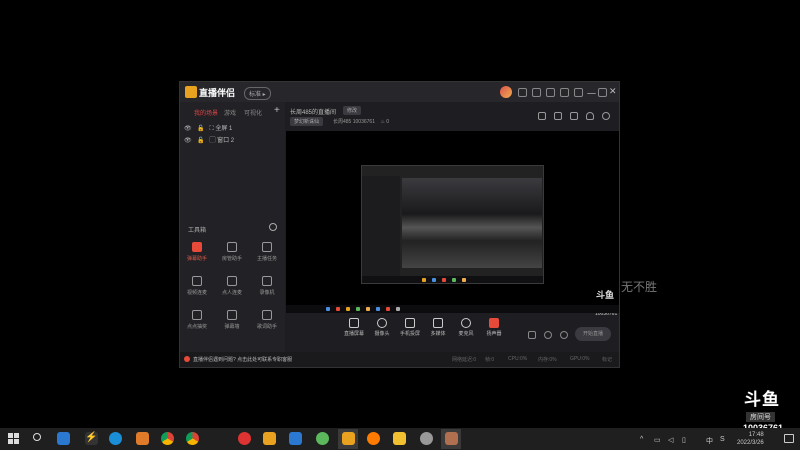 The width and height of the screenshot is (800, 450). I want to click on eye-icon, so click(548, 335).